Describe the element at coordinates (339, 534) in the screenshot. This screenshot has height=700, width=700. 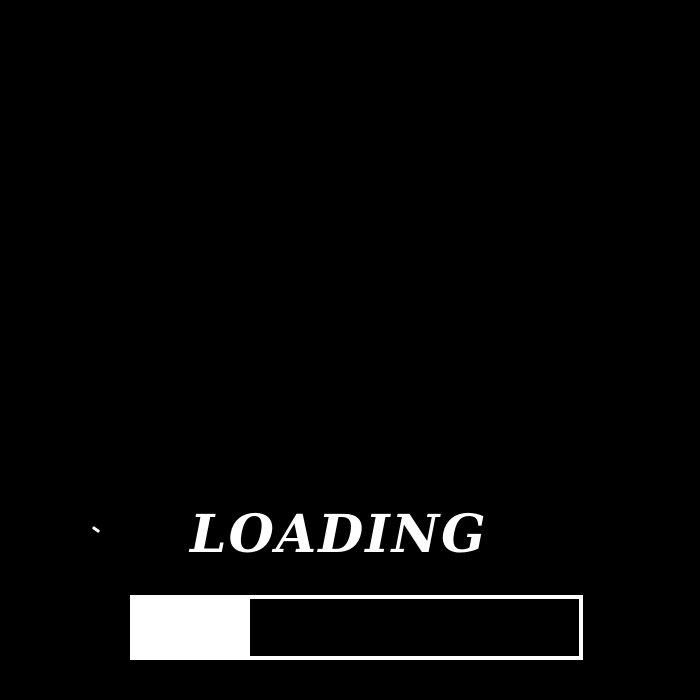
I see `loading-title: LOADING` at that location.